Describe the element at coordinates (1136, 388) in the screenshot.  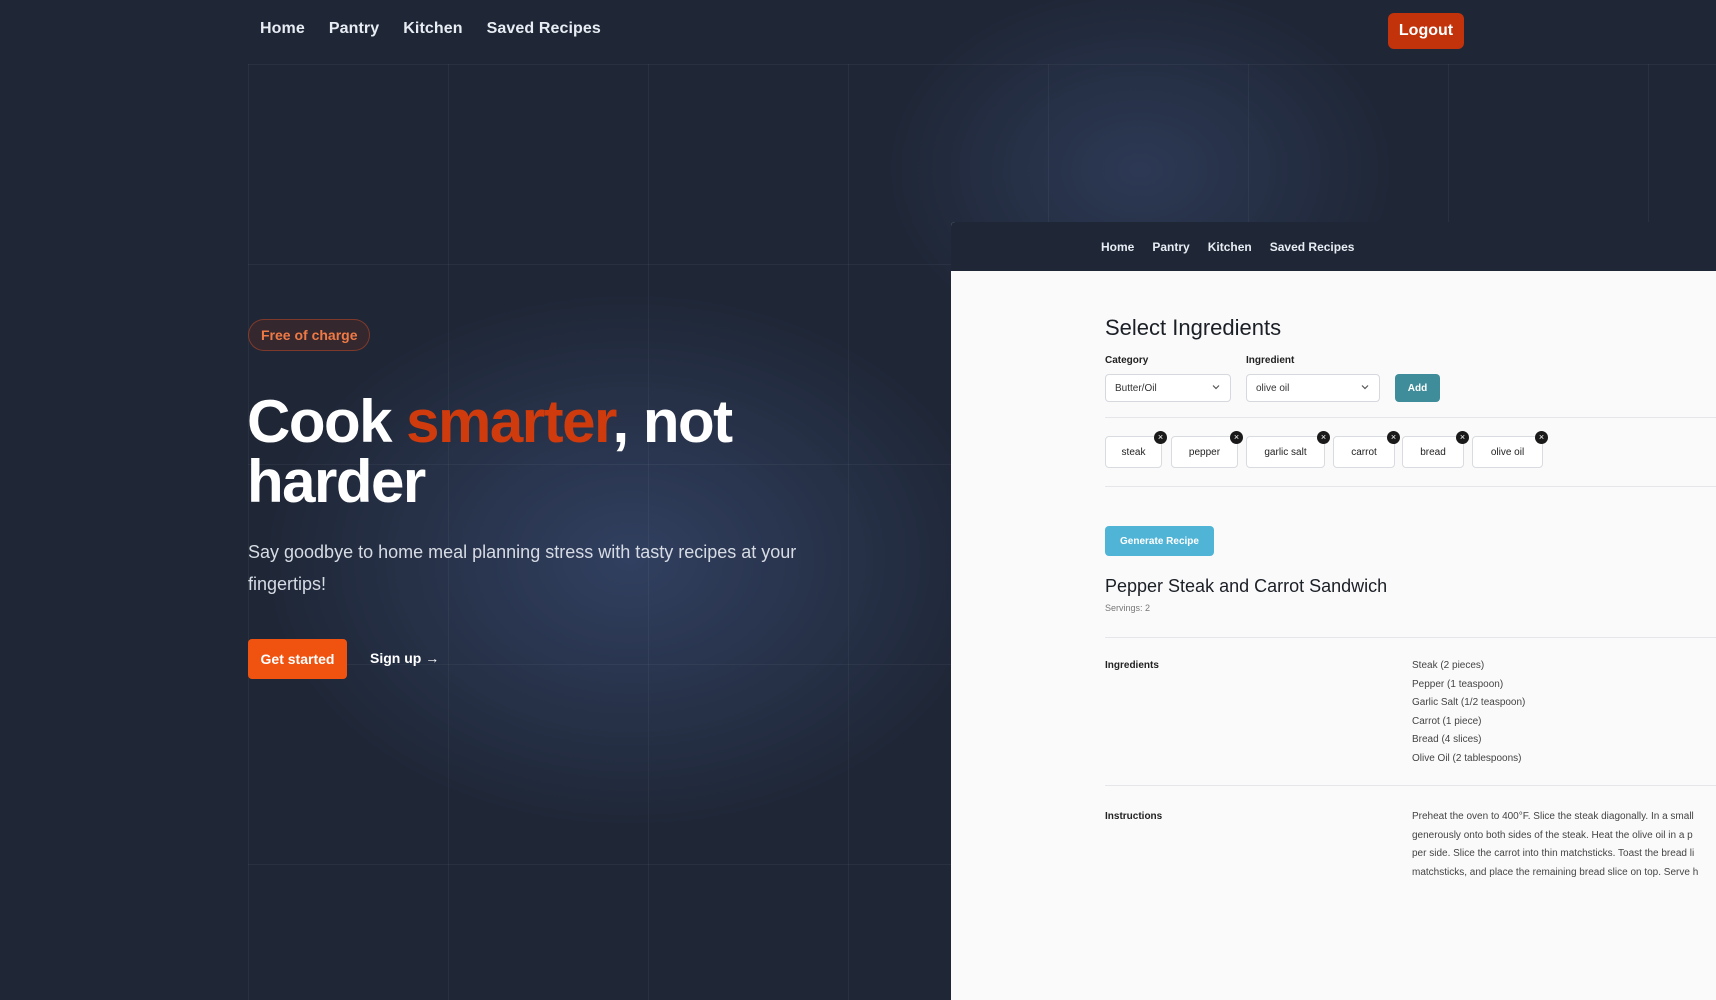
I see `category-select-value: Butter/Oil` at that location.